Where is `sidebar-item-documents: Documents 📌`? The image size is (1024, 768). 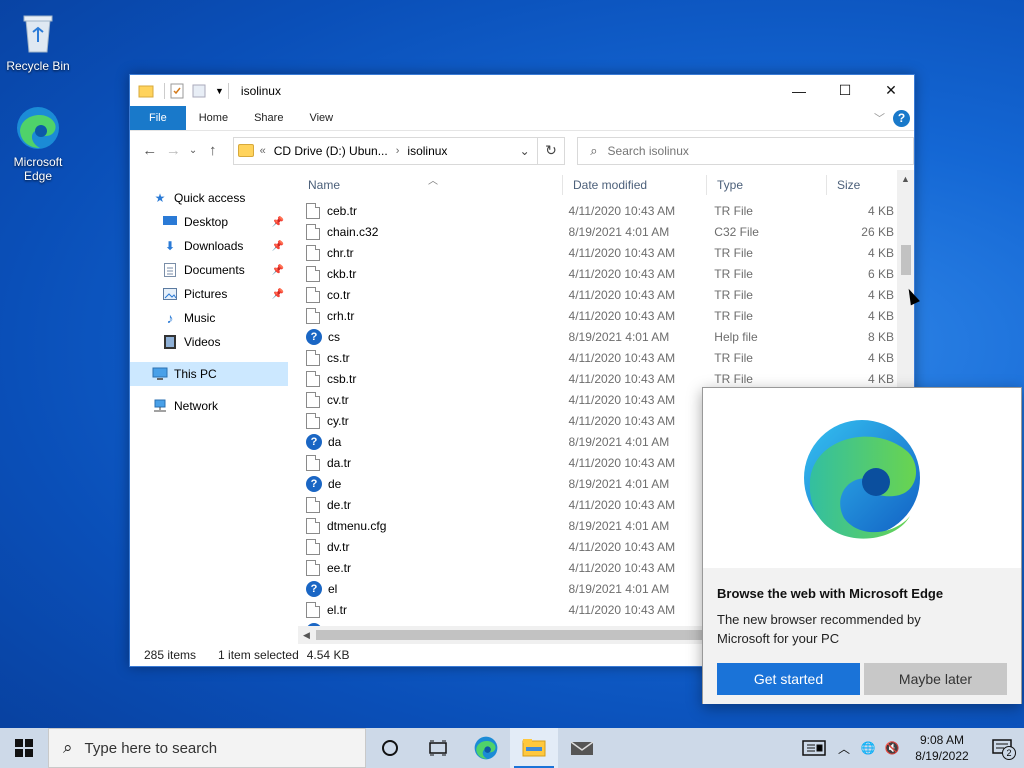
sidebar-item-documents: Documents 📌 is located at coordinates (209, 270).